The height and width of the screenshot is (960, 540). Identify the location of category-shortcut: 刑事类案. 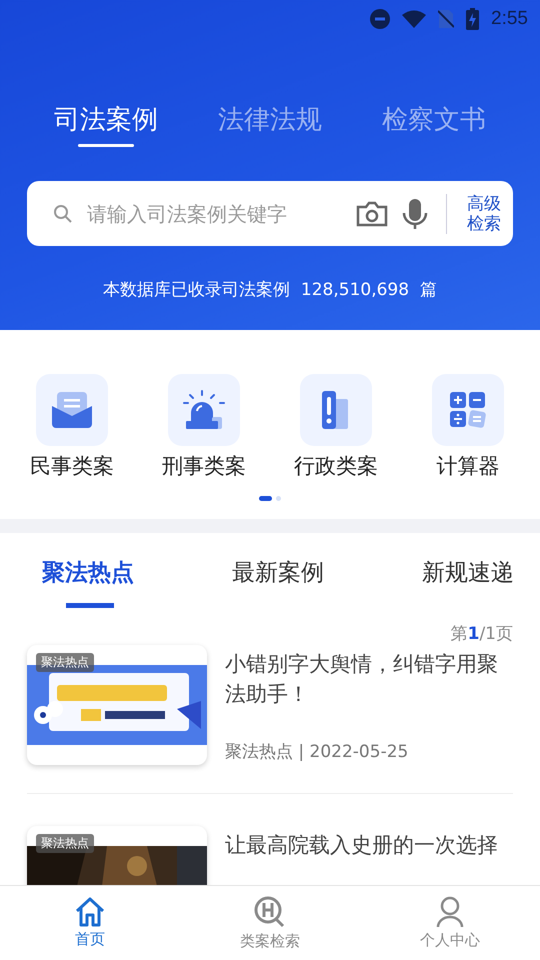
(204, 427).